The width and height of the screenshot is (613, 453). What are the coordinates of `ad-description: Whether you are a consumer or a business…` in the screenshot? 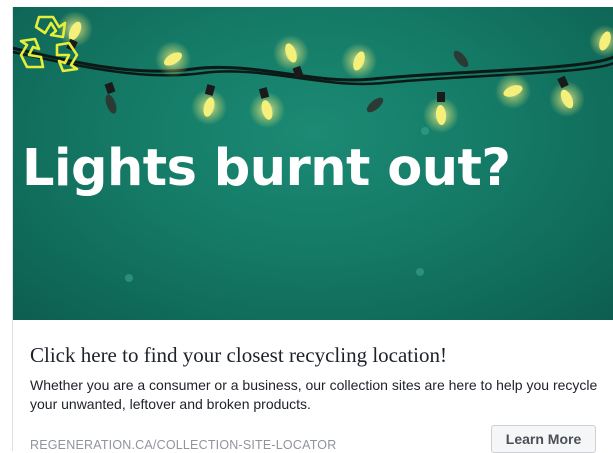 It's located at (314, 394).